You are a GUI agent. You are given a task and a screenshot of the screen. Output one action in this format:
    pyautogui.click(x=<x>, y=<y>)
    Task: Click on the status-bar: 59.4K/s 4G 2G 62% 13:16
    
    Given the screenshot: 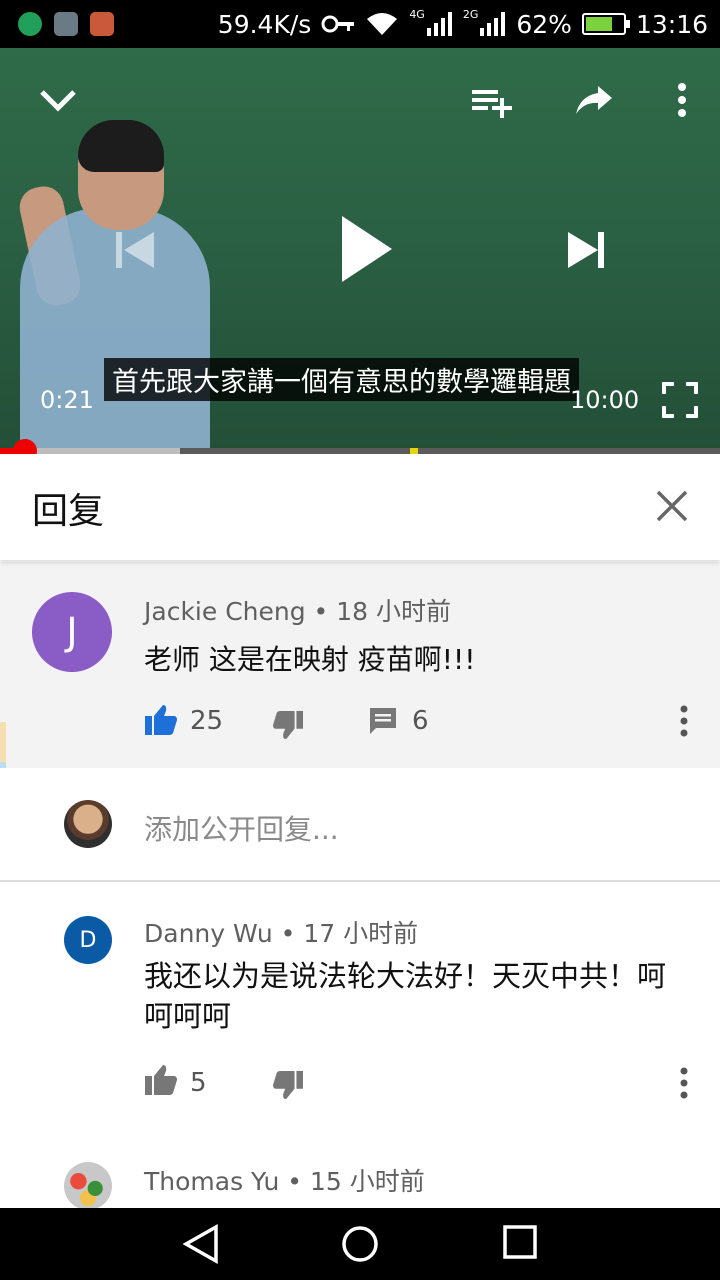 What is the action you would take?
    pyautogui.click(x=360, y=24)
    